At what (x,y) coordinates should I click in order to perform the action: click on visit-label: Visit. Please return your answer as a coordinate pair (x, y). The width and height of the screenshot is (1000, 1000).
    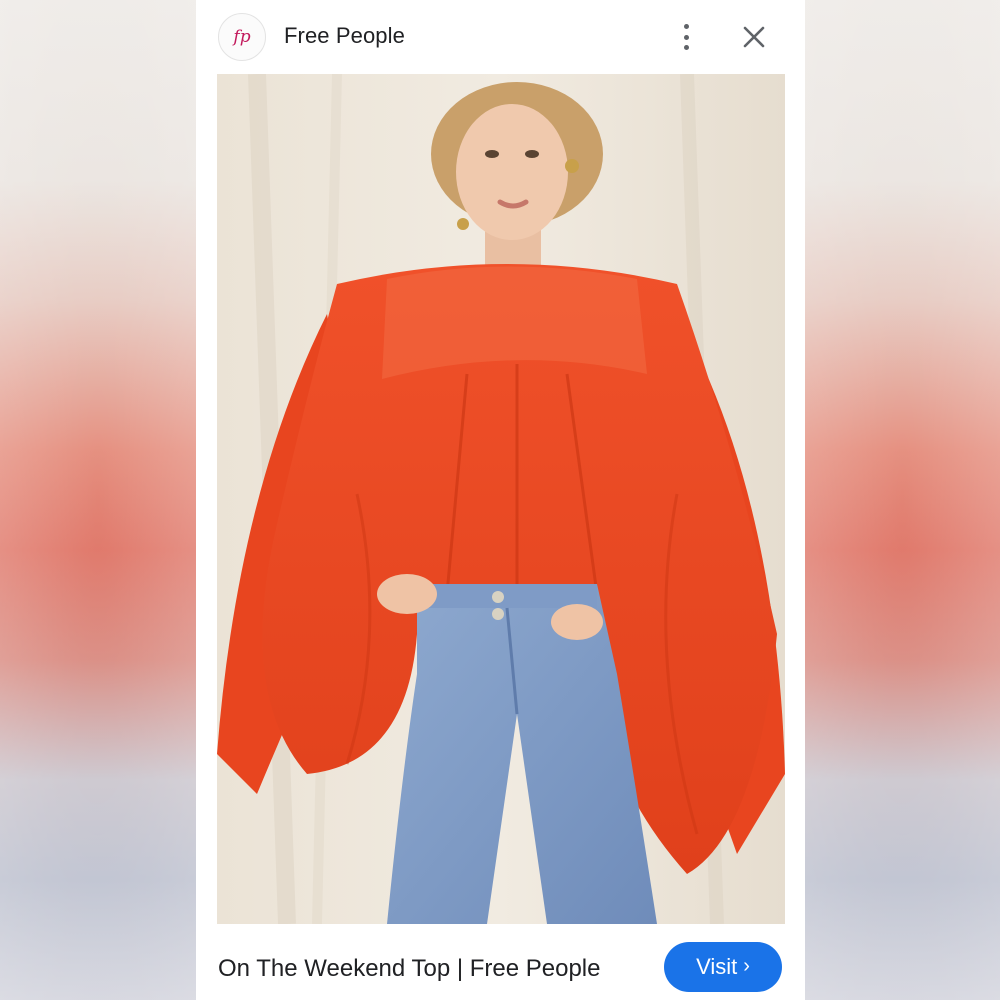
    Looking at the image, I should click on (717, 966).